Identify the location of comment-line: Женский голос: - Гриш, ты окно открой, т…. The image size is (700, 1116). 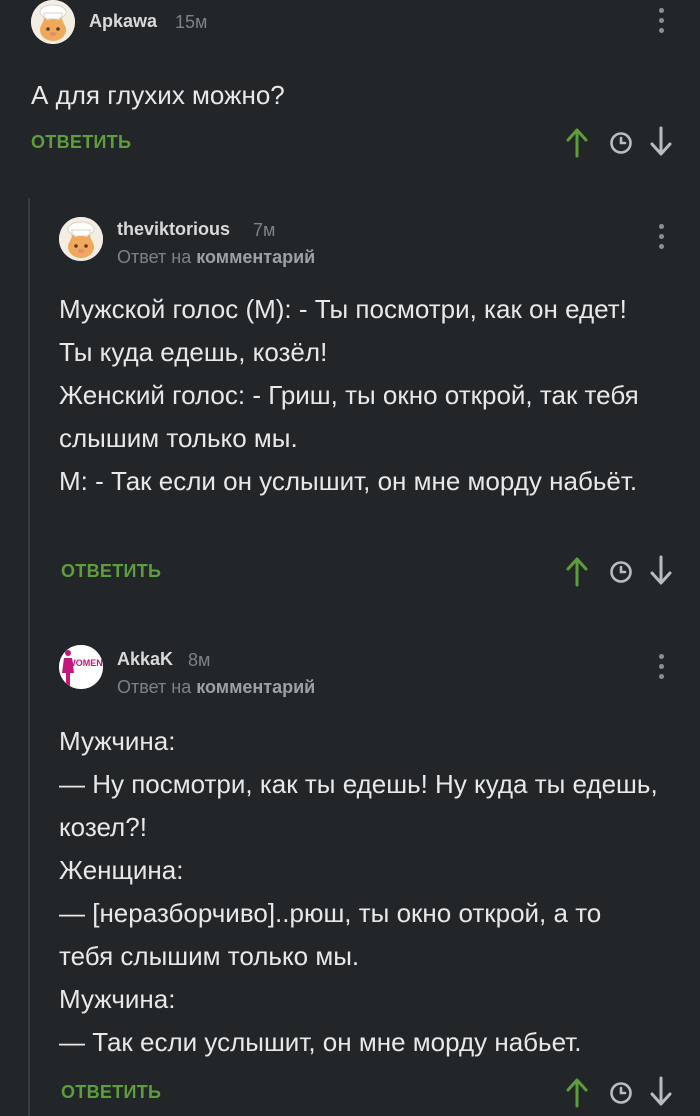
(349, 416).